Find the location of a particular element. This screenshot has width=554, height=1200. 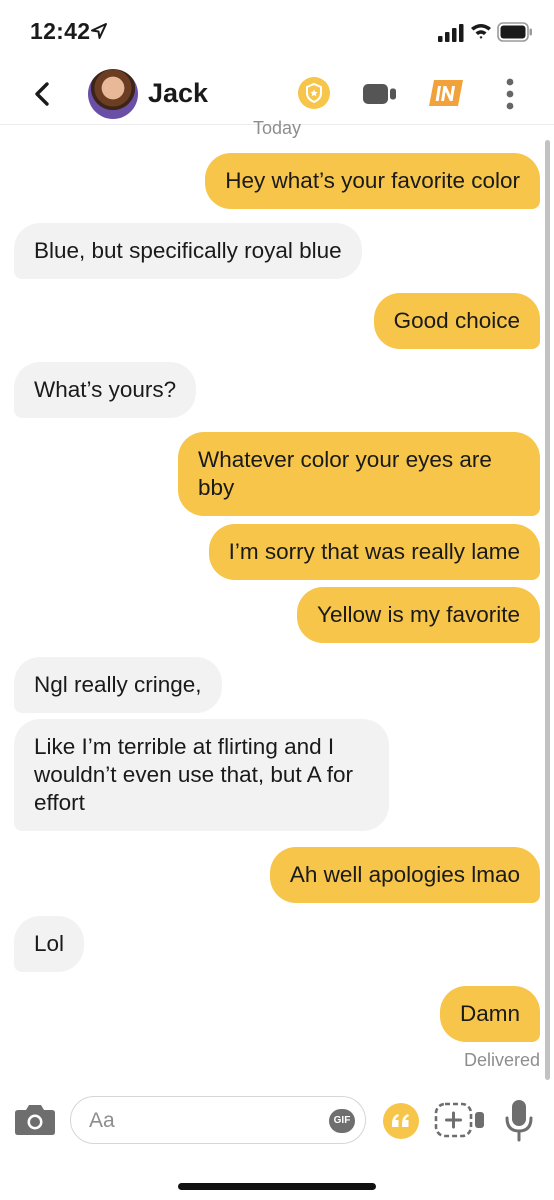

home-indicator is located at coordinates (277, 1186).